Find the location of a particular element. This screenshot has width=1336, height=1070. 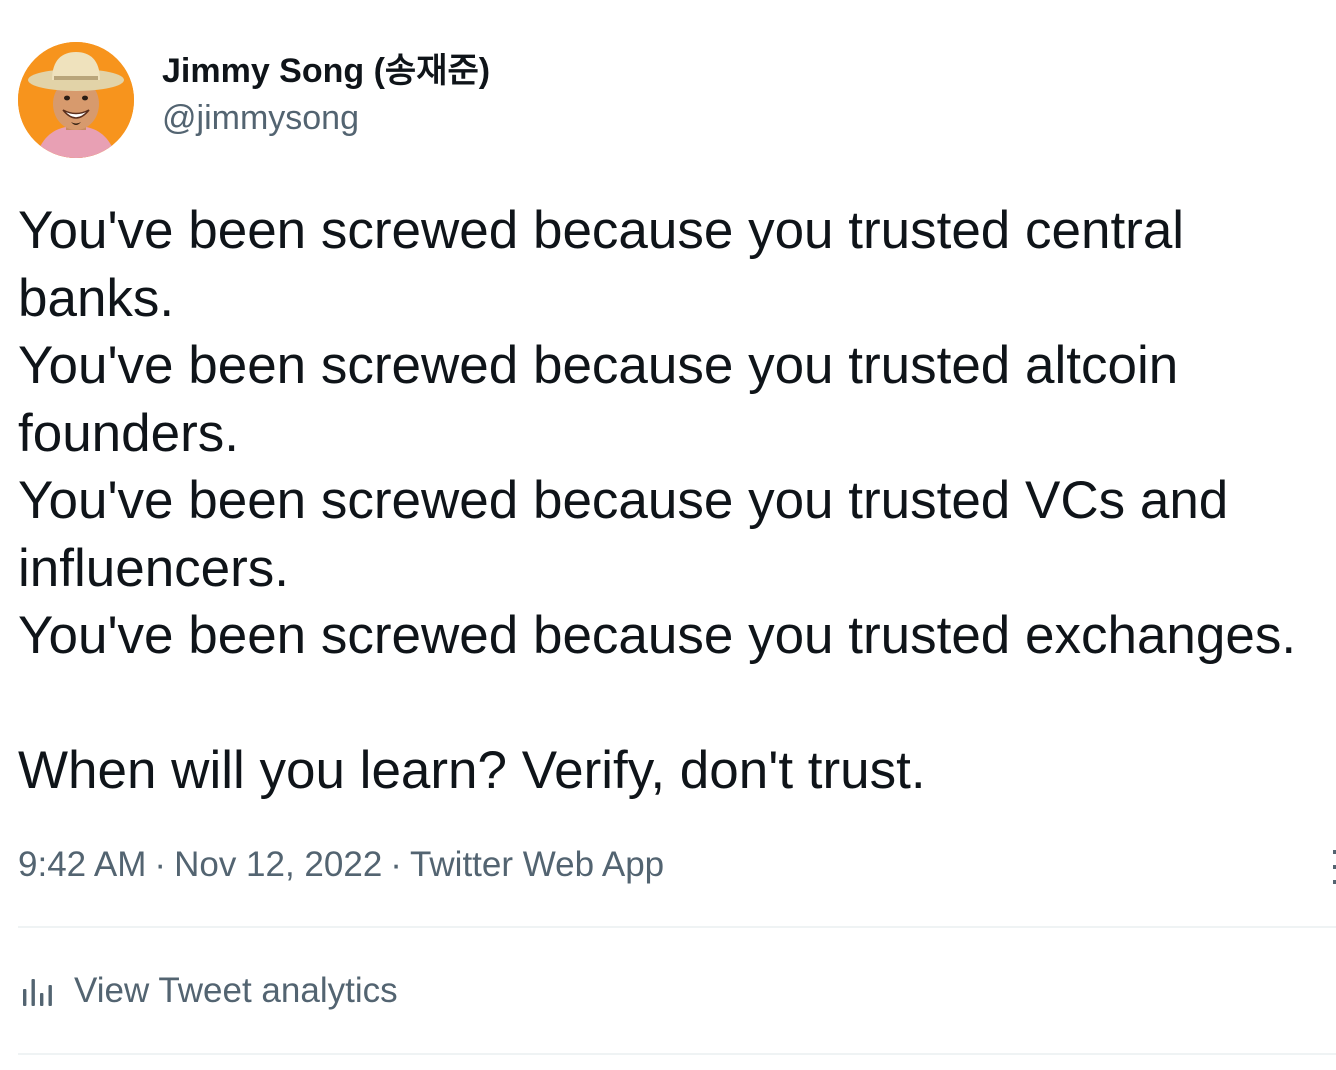

tweet-text-blank-line is located at coordinates (677, 704).